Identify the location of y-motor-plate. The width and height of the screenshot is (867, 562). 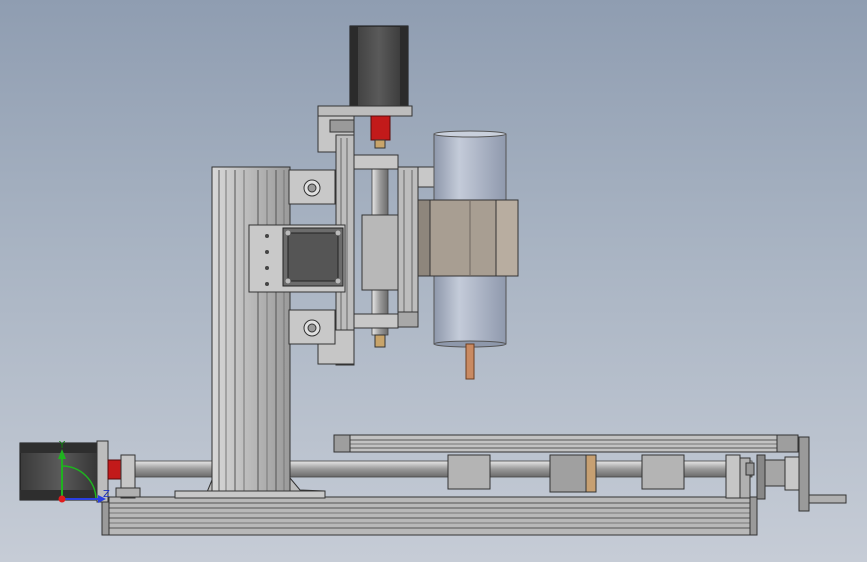
(297, 258).